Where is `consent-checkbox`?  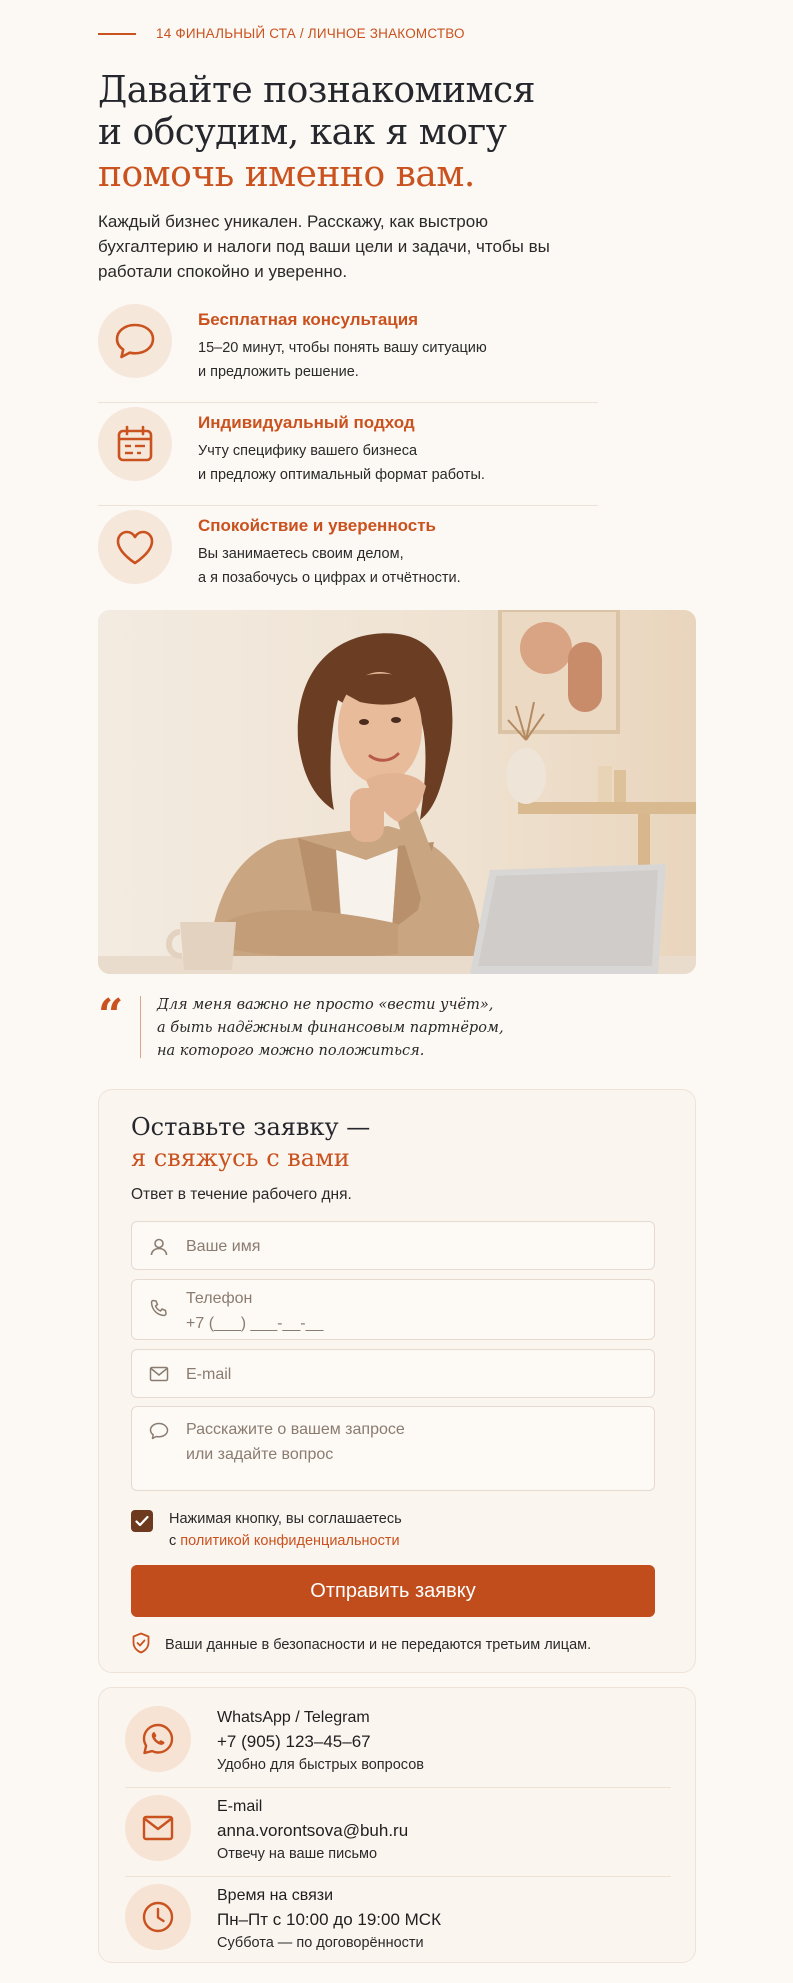 consent-checkbox is located at coordinates (142, 1521).